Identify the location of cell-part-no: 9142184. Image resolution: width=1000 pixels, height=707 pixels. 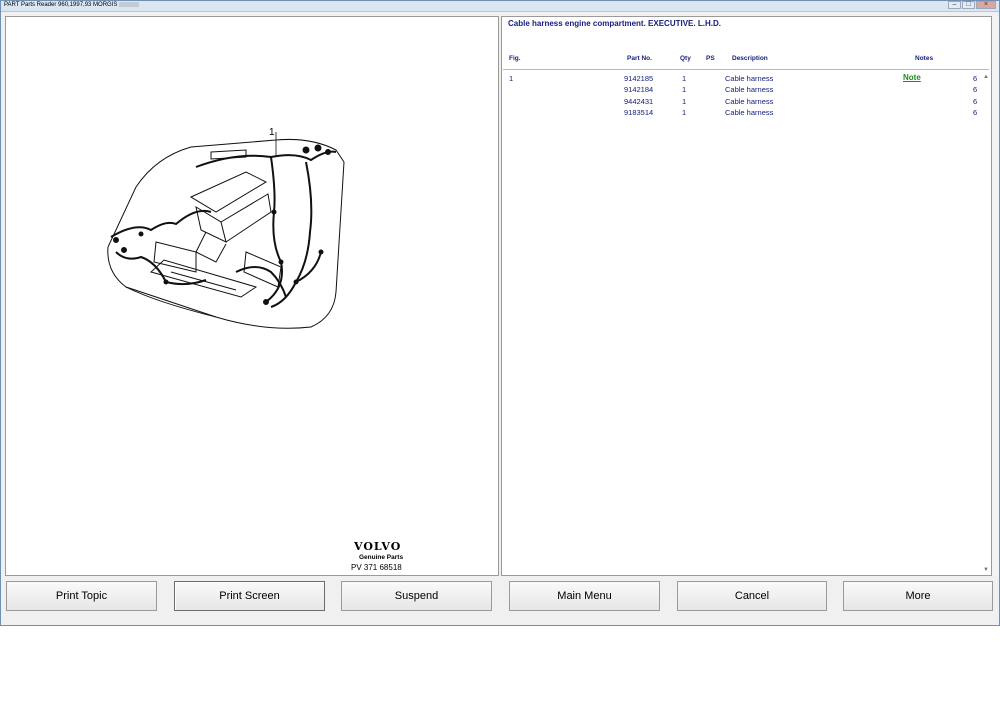
(639, 89).